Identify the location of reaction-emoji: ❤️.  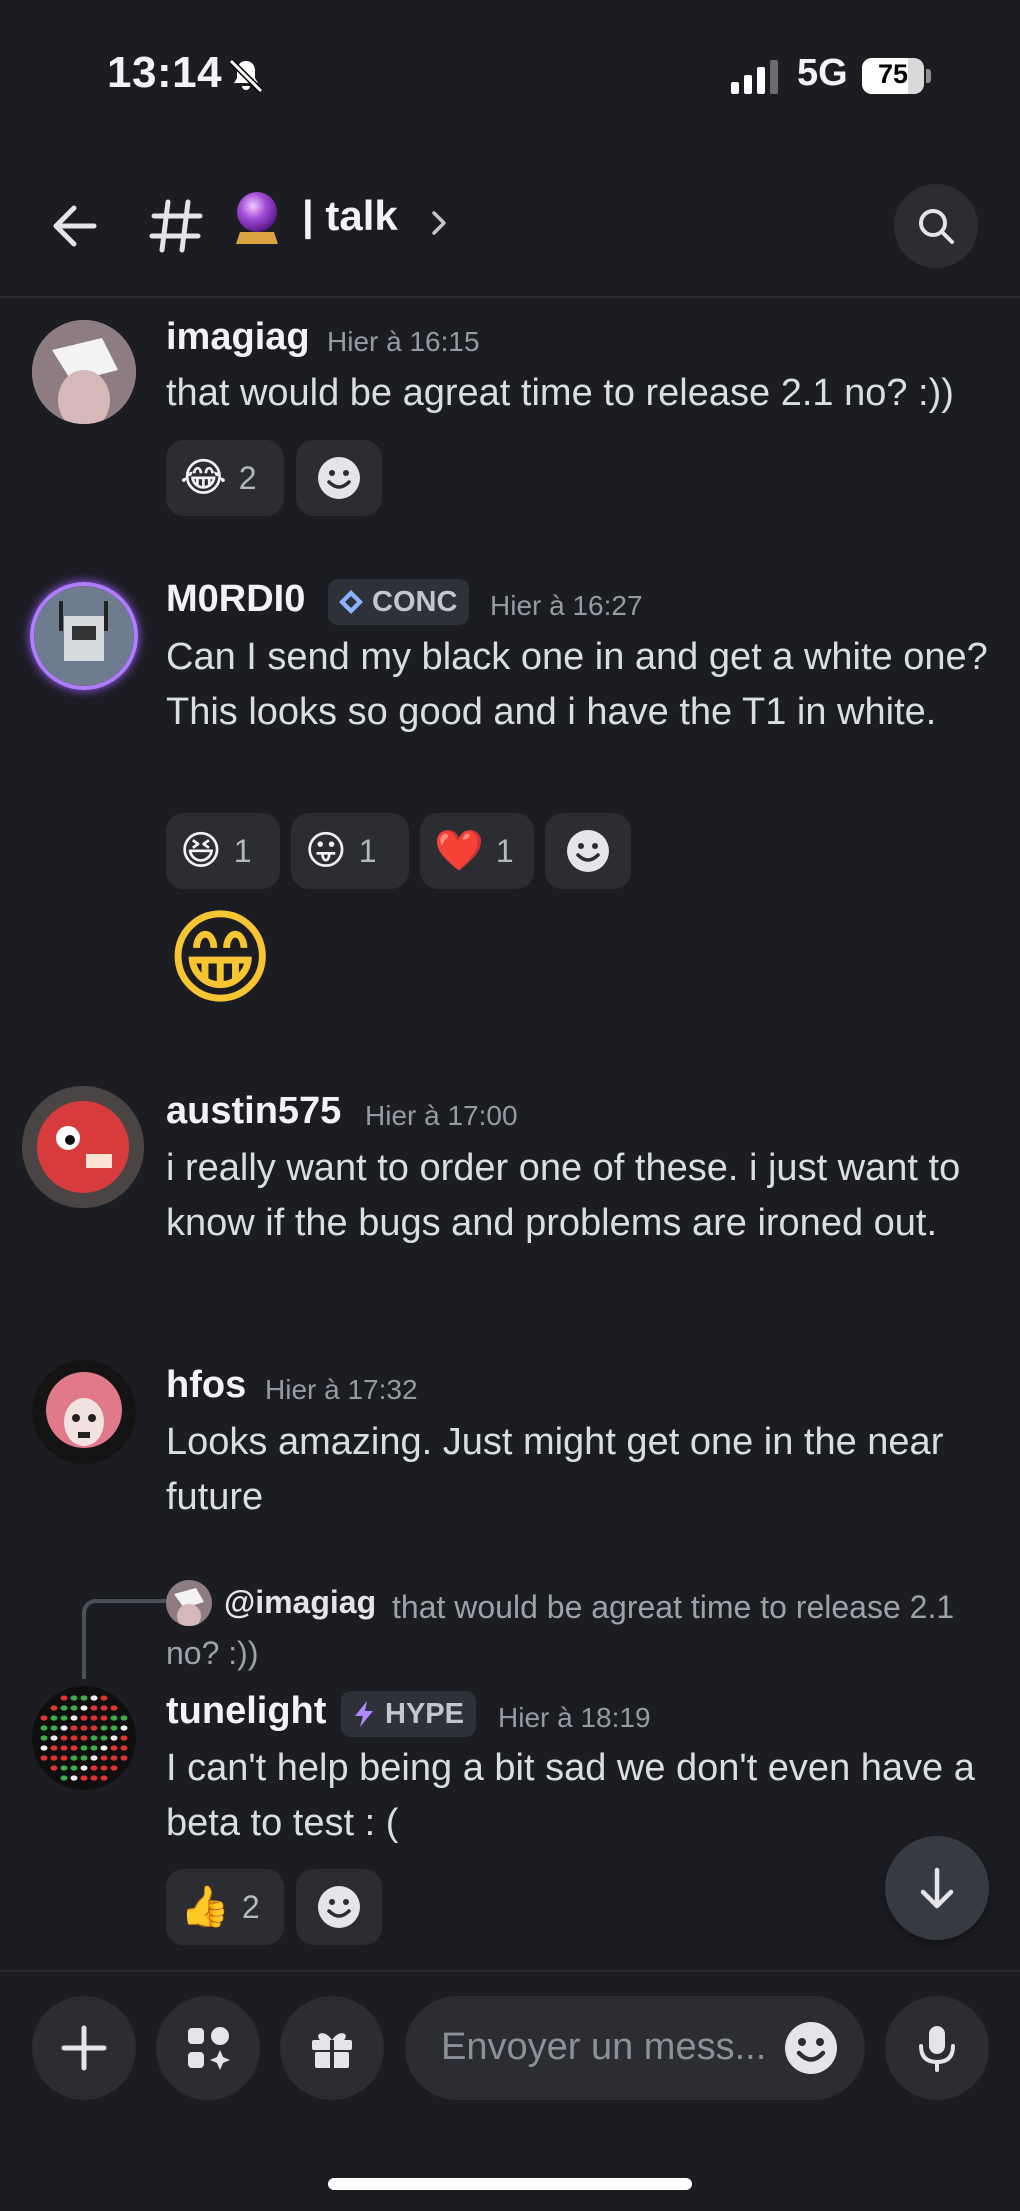
(459, 851).